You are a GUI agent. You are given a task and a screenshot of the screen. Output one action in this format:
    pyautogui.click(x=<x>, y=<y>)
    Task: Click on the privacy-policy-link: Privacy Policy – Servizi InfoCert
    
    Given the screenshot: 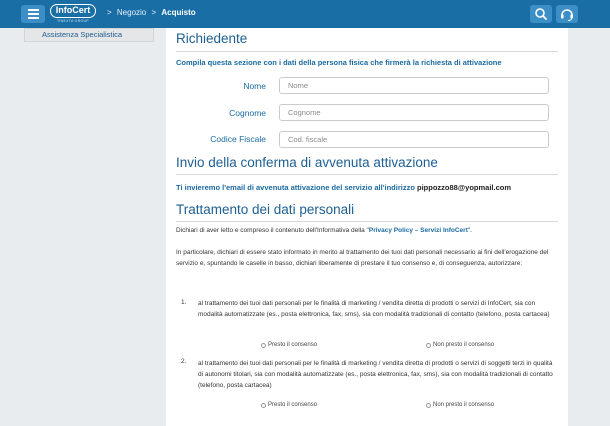 What is the action you would take?
    pyautogui.click(x=418, y=230)
    